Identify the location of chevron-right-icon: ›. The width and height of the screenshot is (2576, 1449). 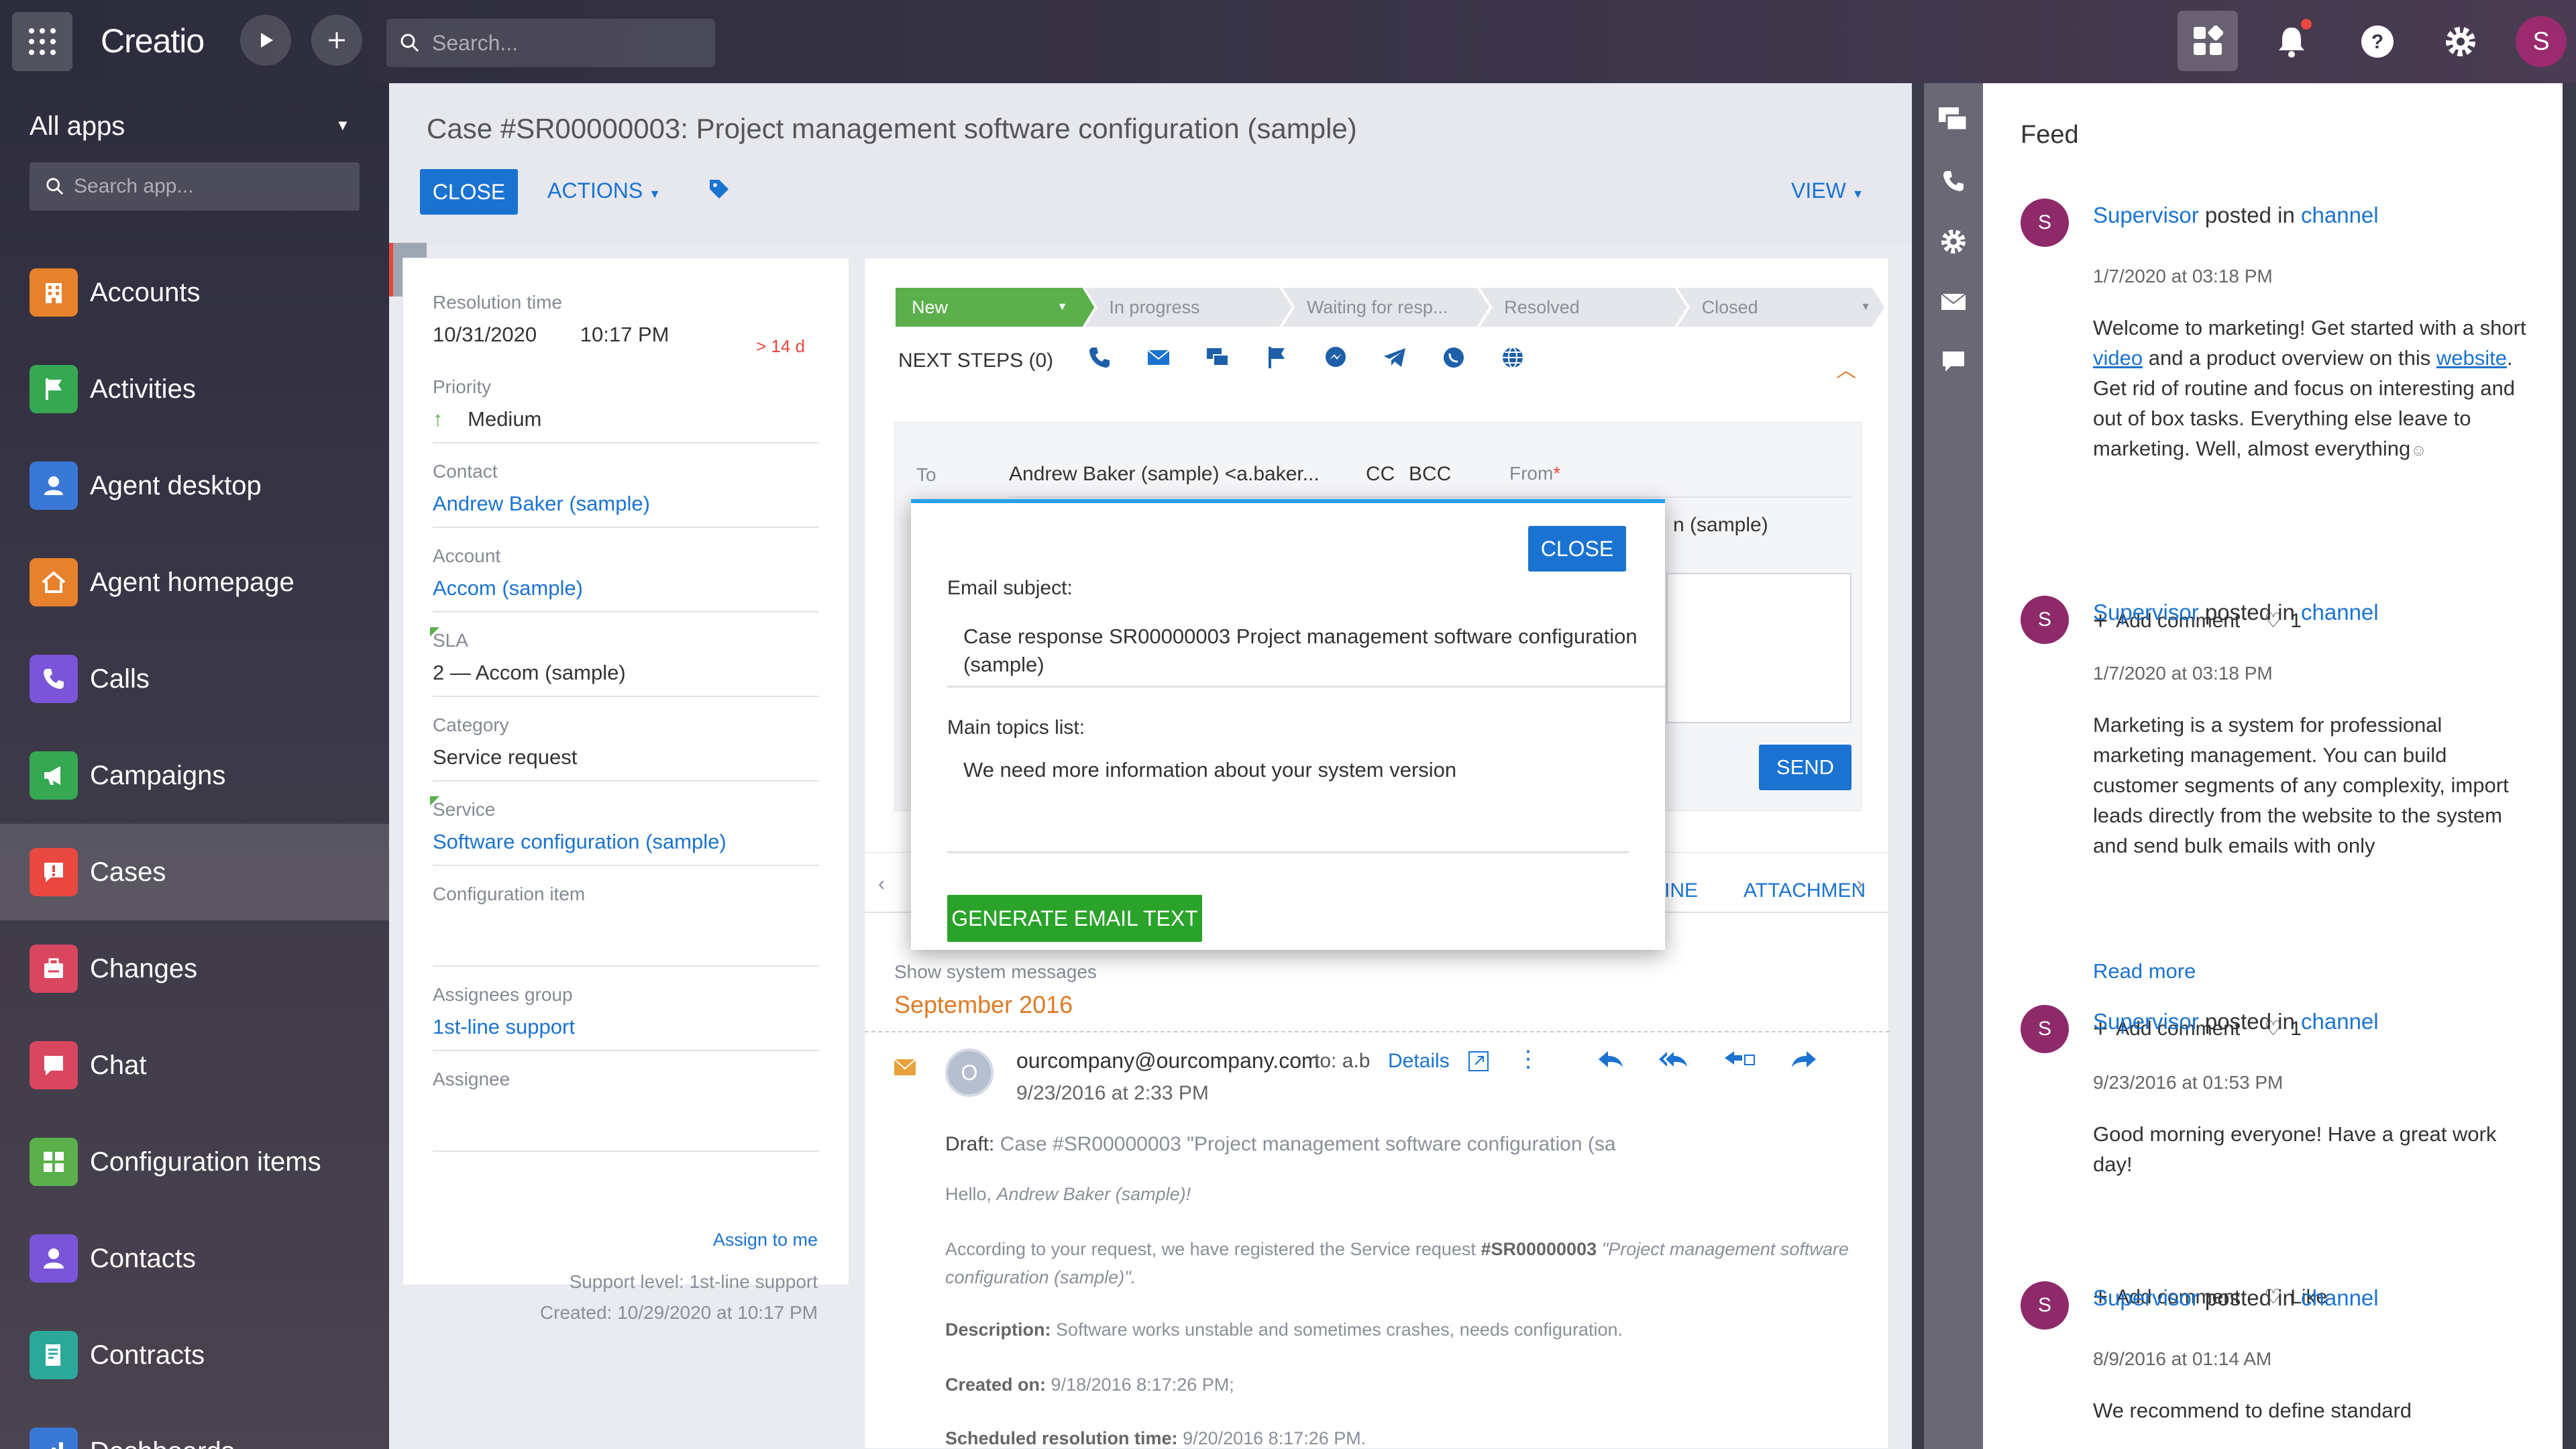
(1859, 884).